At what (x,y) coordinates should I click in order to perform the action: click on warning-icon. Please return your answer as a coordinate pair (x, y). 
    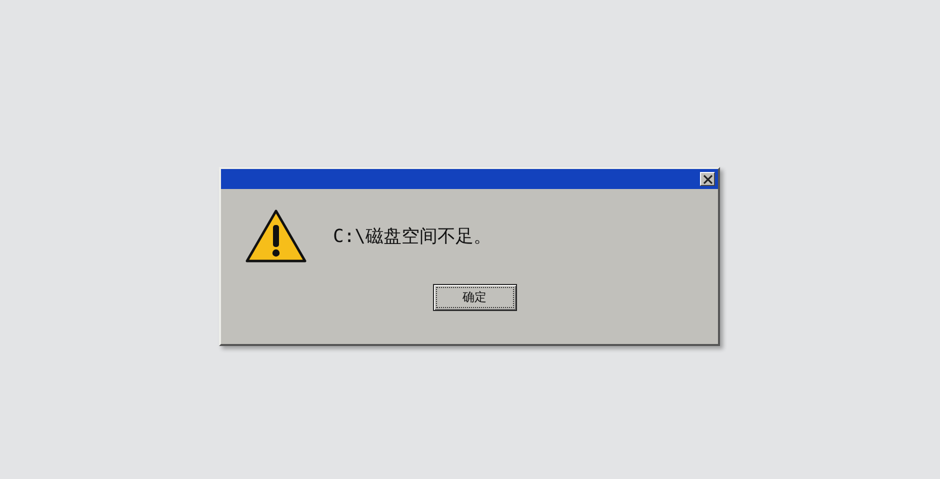
    Looking at the image, I should click on (276, 236).